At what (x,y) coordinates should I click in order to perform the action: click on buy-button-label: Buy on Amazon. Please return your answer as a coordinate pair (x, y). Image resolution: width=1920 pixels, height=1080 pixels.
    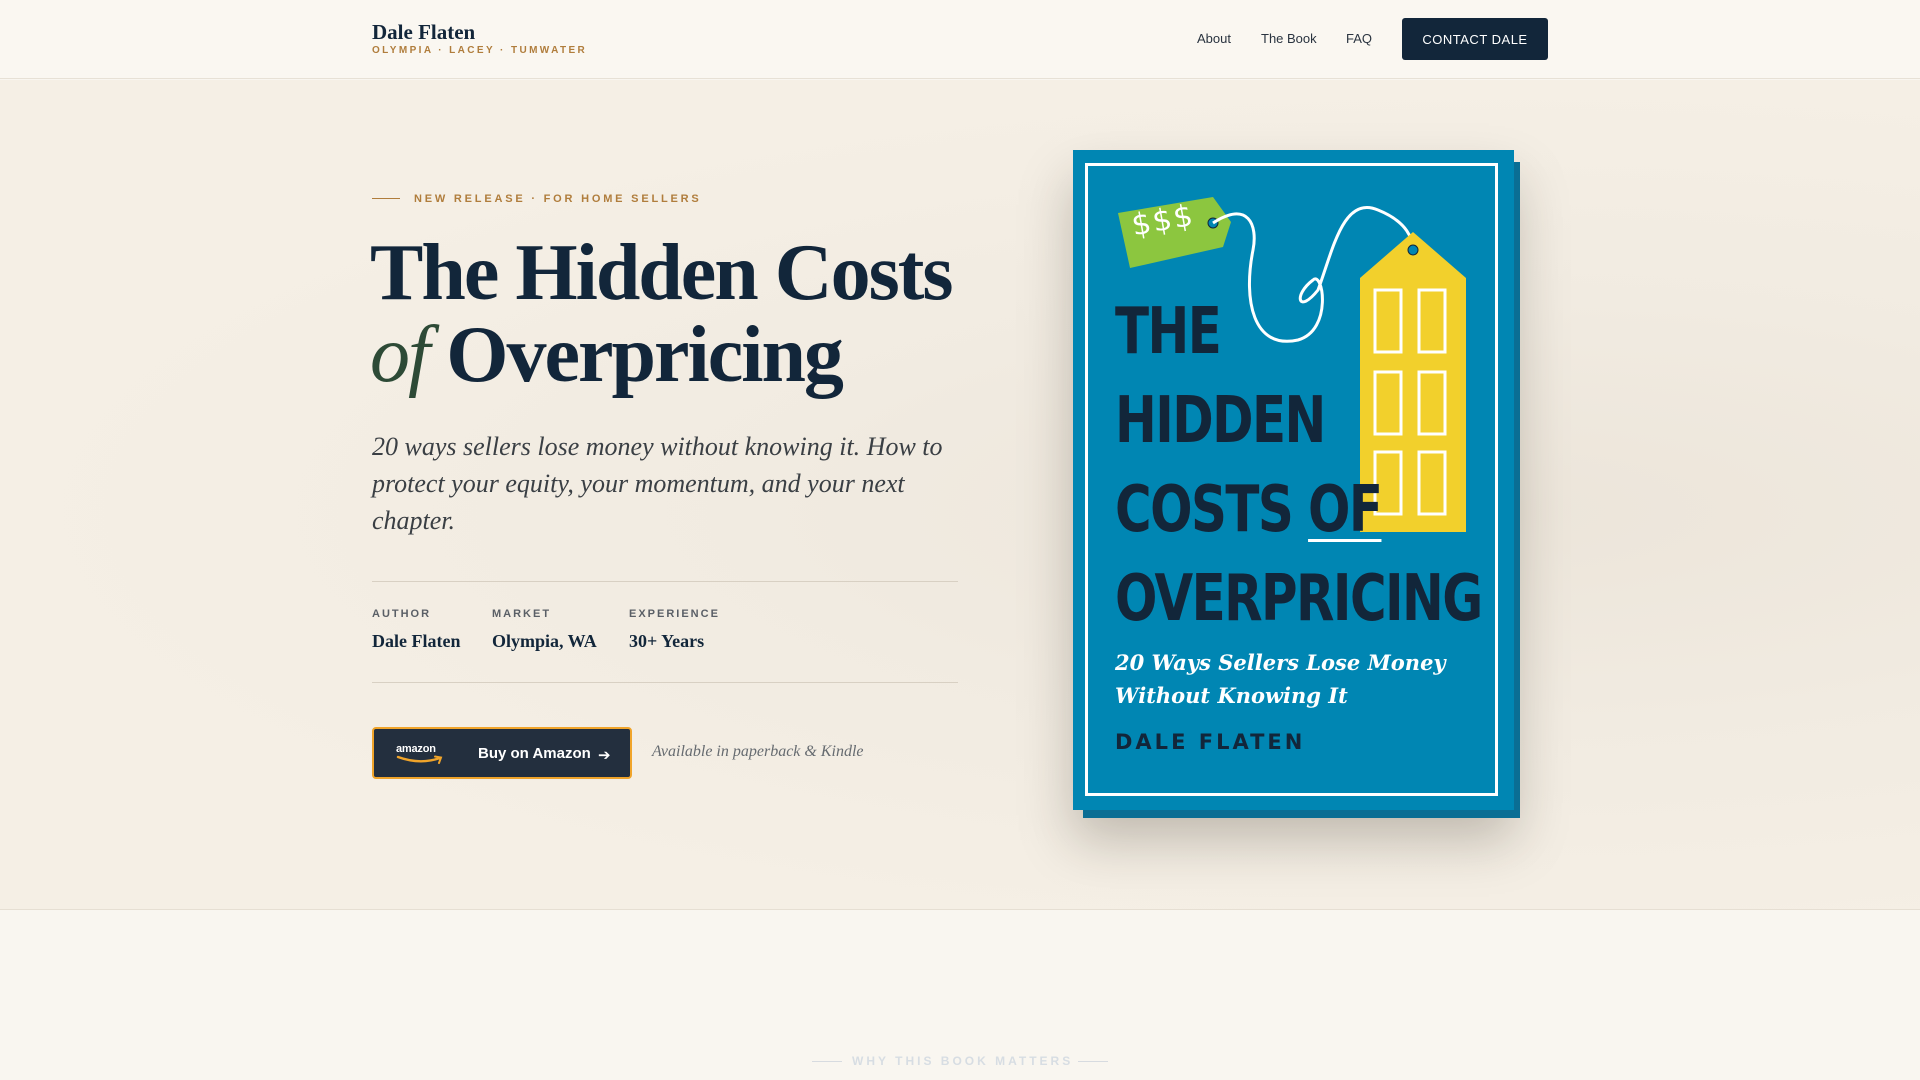
    Looking at the image, I should click on (534, 753).